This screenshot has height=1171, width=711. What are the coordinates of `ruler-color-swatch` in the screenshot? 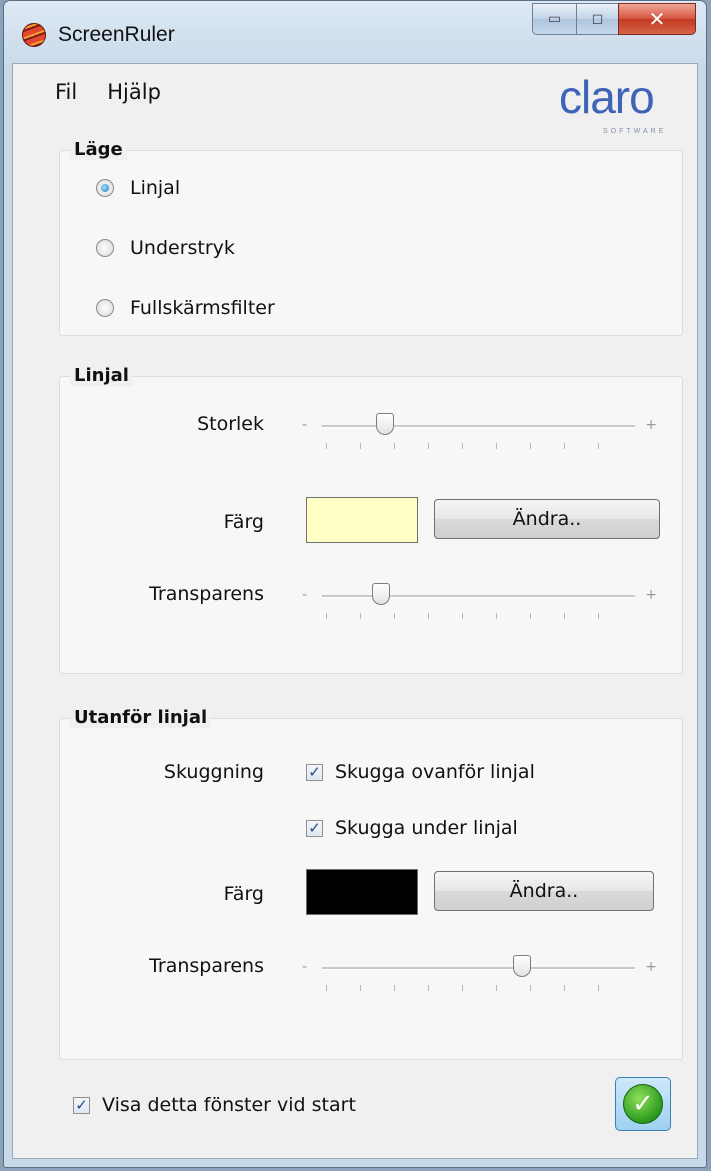 It's located at (362, 520).